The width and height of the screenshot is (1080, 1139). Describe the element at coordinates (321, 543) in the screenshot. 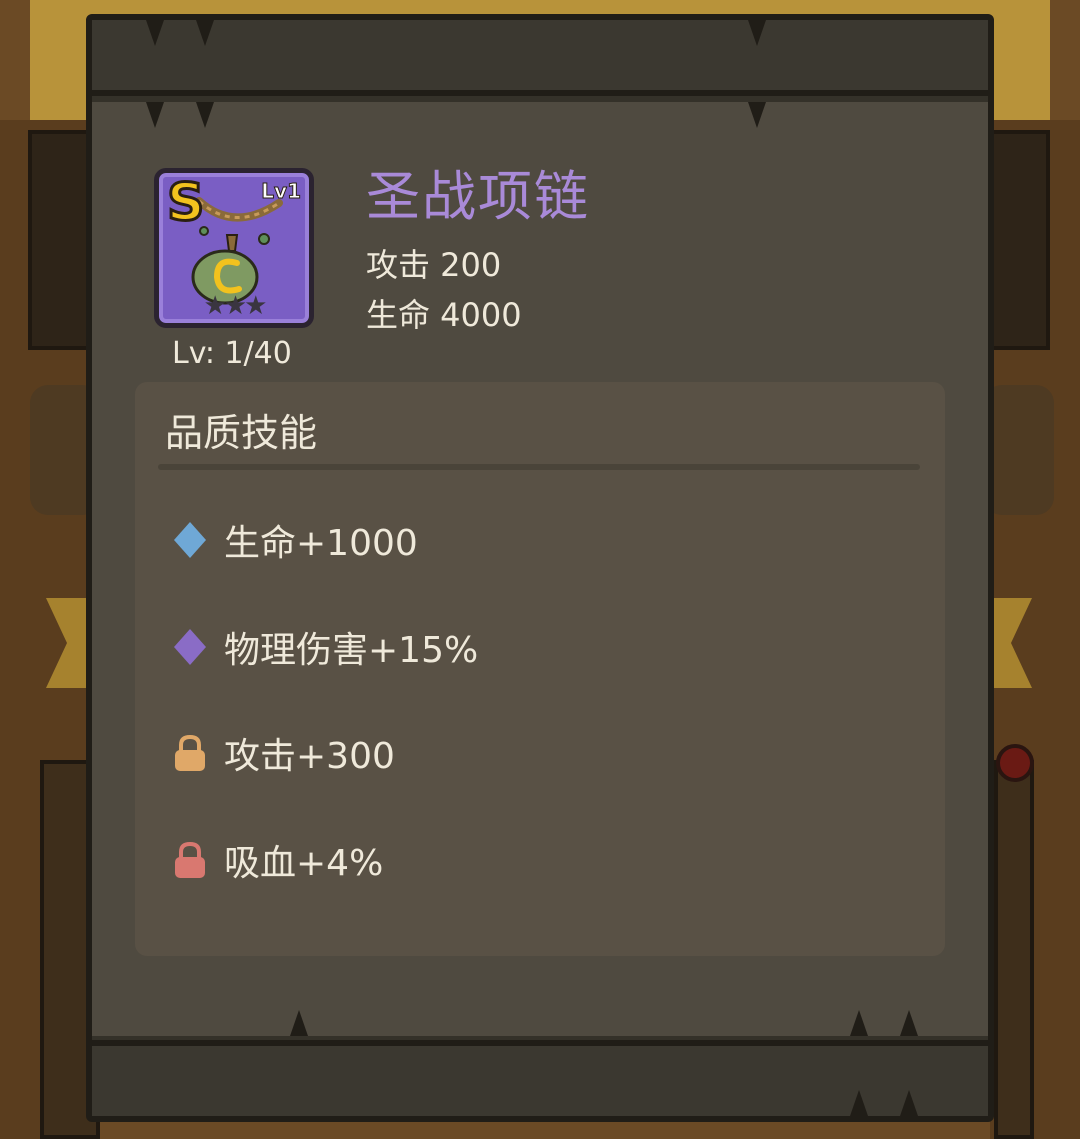

I see `skill-label: 生命+1000` at that location.